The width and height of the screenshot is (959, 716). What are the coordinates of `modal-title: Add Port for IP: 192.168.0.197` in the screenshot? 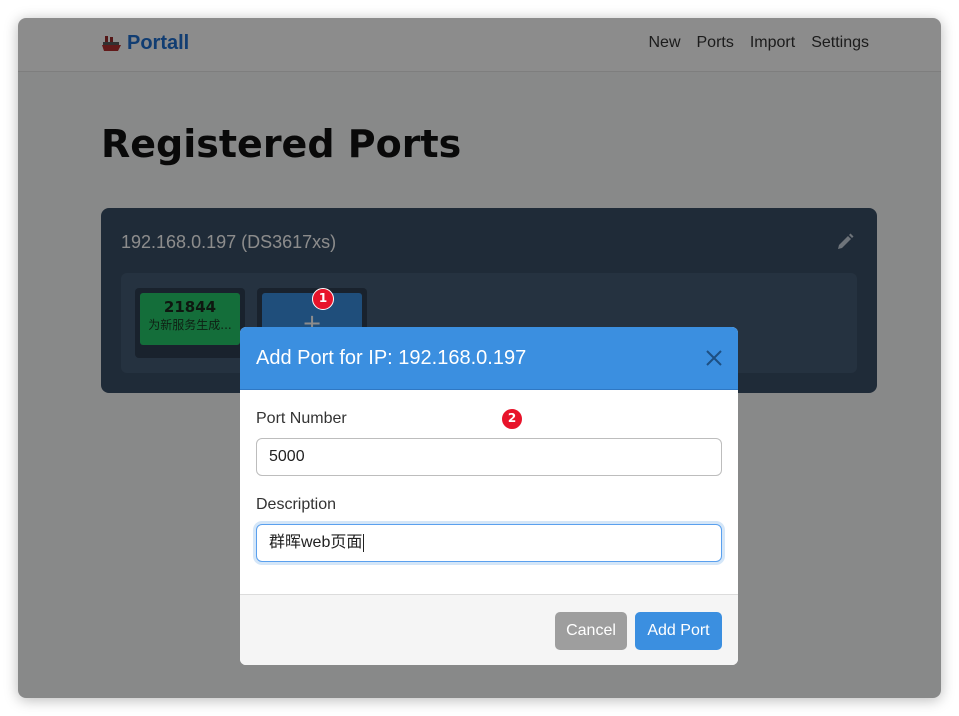 It's located at (391, 358).